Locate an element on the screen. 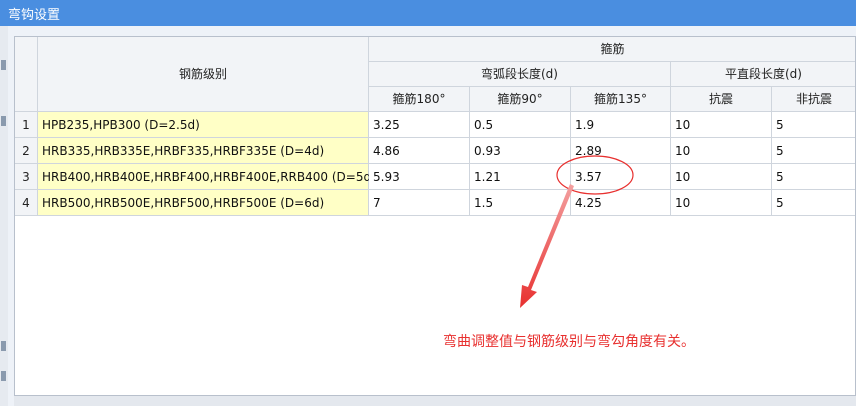 This screenshot has width=856, height=406. value-cell: 2.89 is located at coordinates (621, 151).